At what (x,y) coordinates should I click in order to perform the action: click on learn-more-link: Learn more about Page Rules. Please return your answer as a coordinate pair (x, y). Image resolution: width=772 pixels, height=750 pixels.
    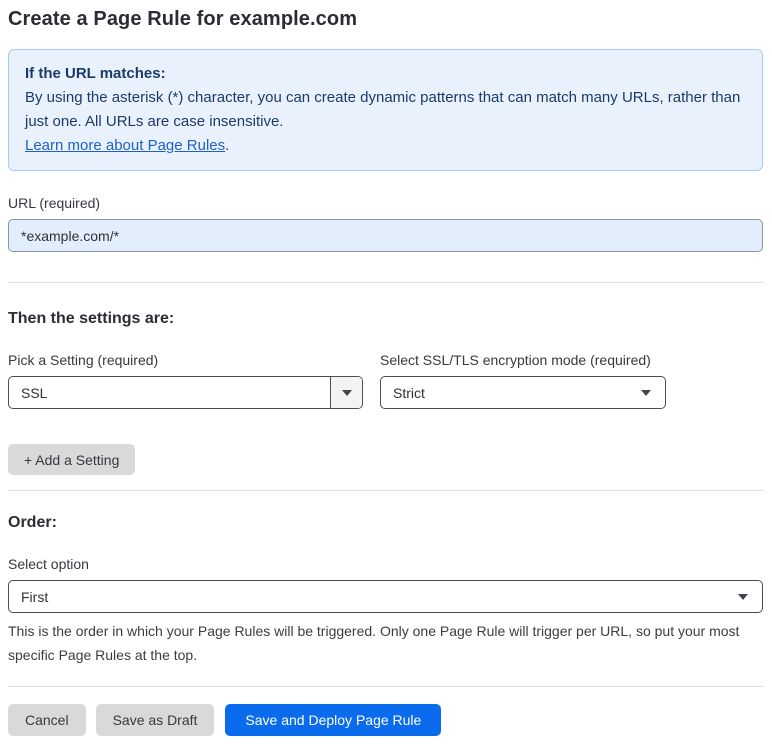
    Looking at the image, I should click on (125, 145).